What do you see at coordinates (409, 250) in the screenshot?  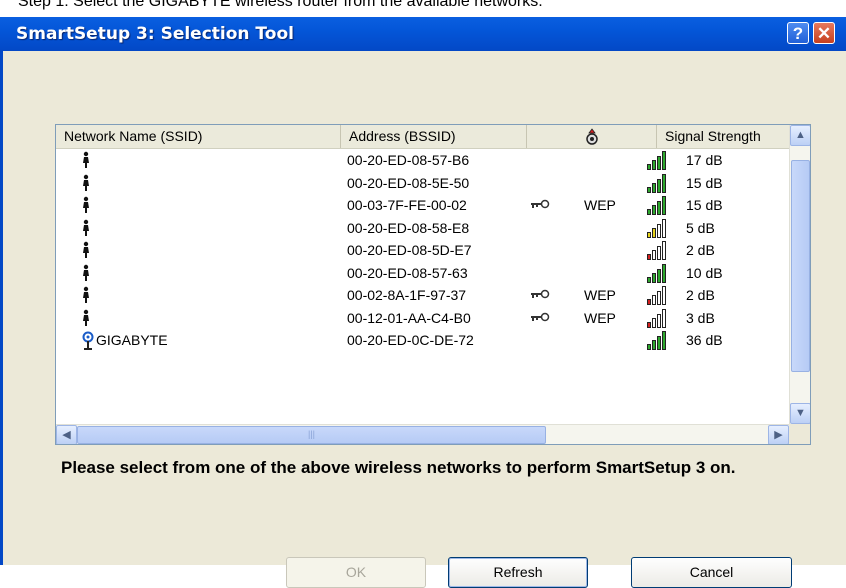 I see `network-bssid: 00-20-ED-08-5D-E7` at bounding box center [409, 250].